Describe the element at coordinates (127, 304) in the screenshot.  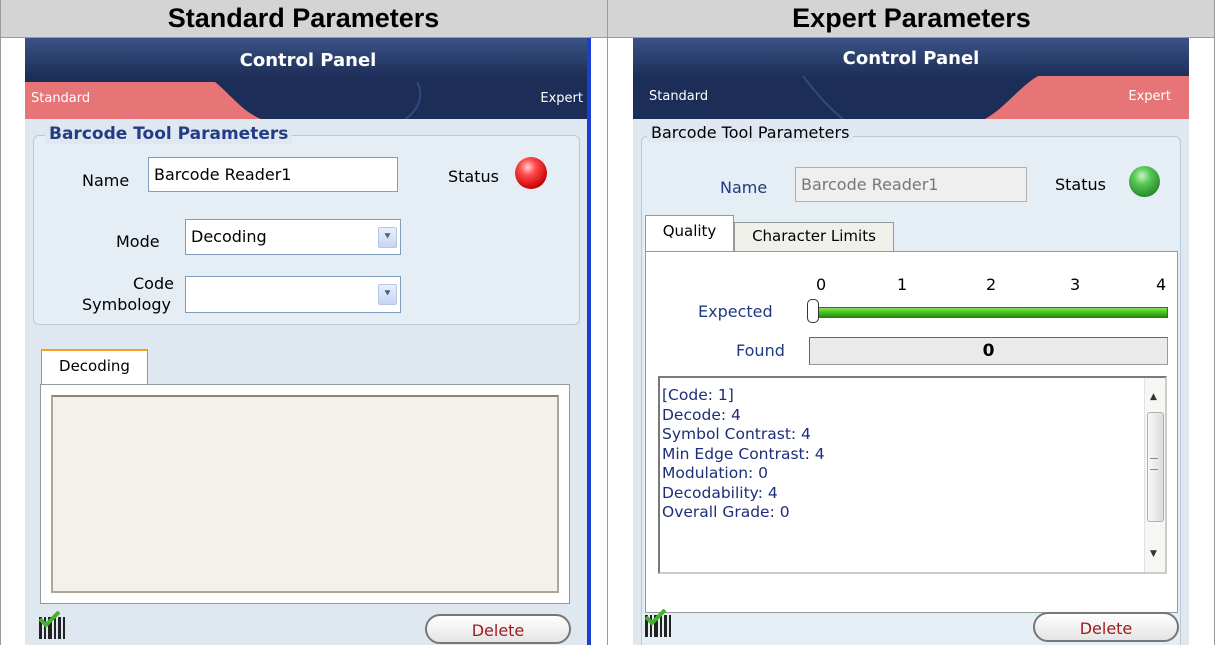
I see `code-symbology-label-line2: Symbology` at that location.